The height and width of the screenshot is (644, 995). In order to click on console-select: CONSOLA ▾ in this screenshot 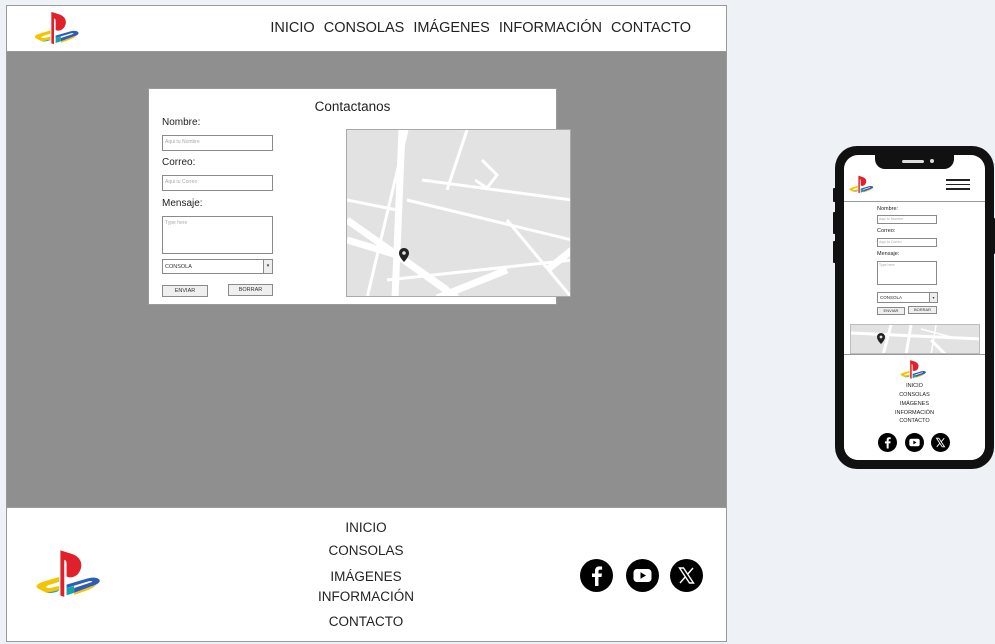, I will do `click(217, 266)`.